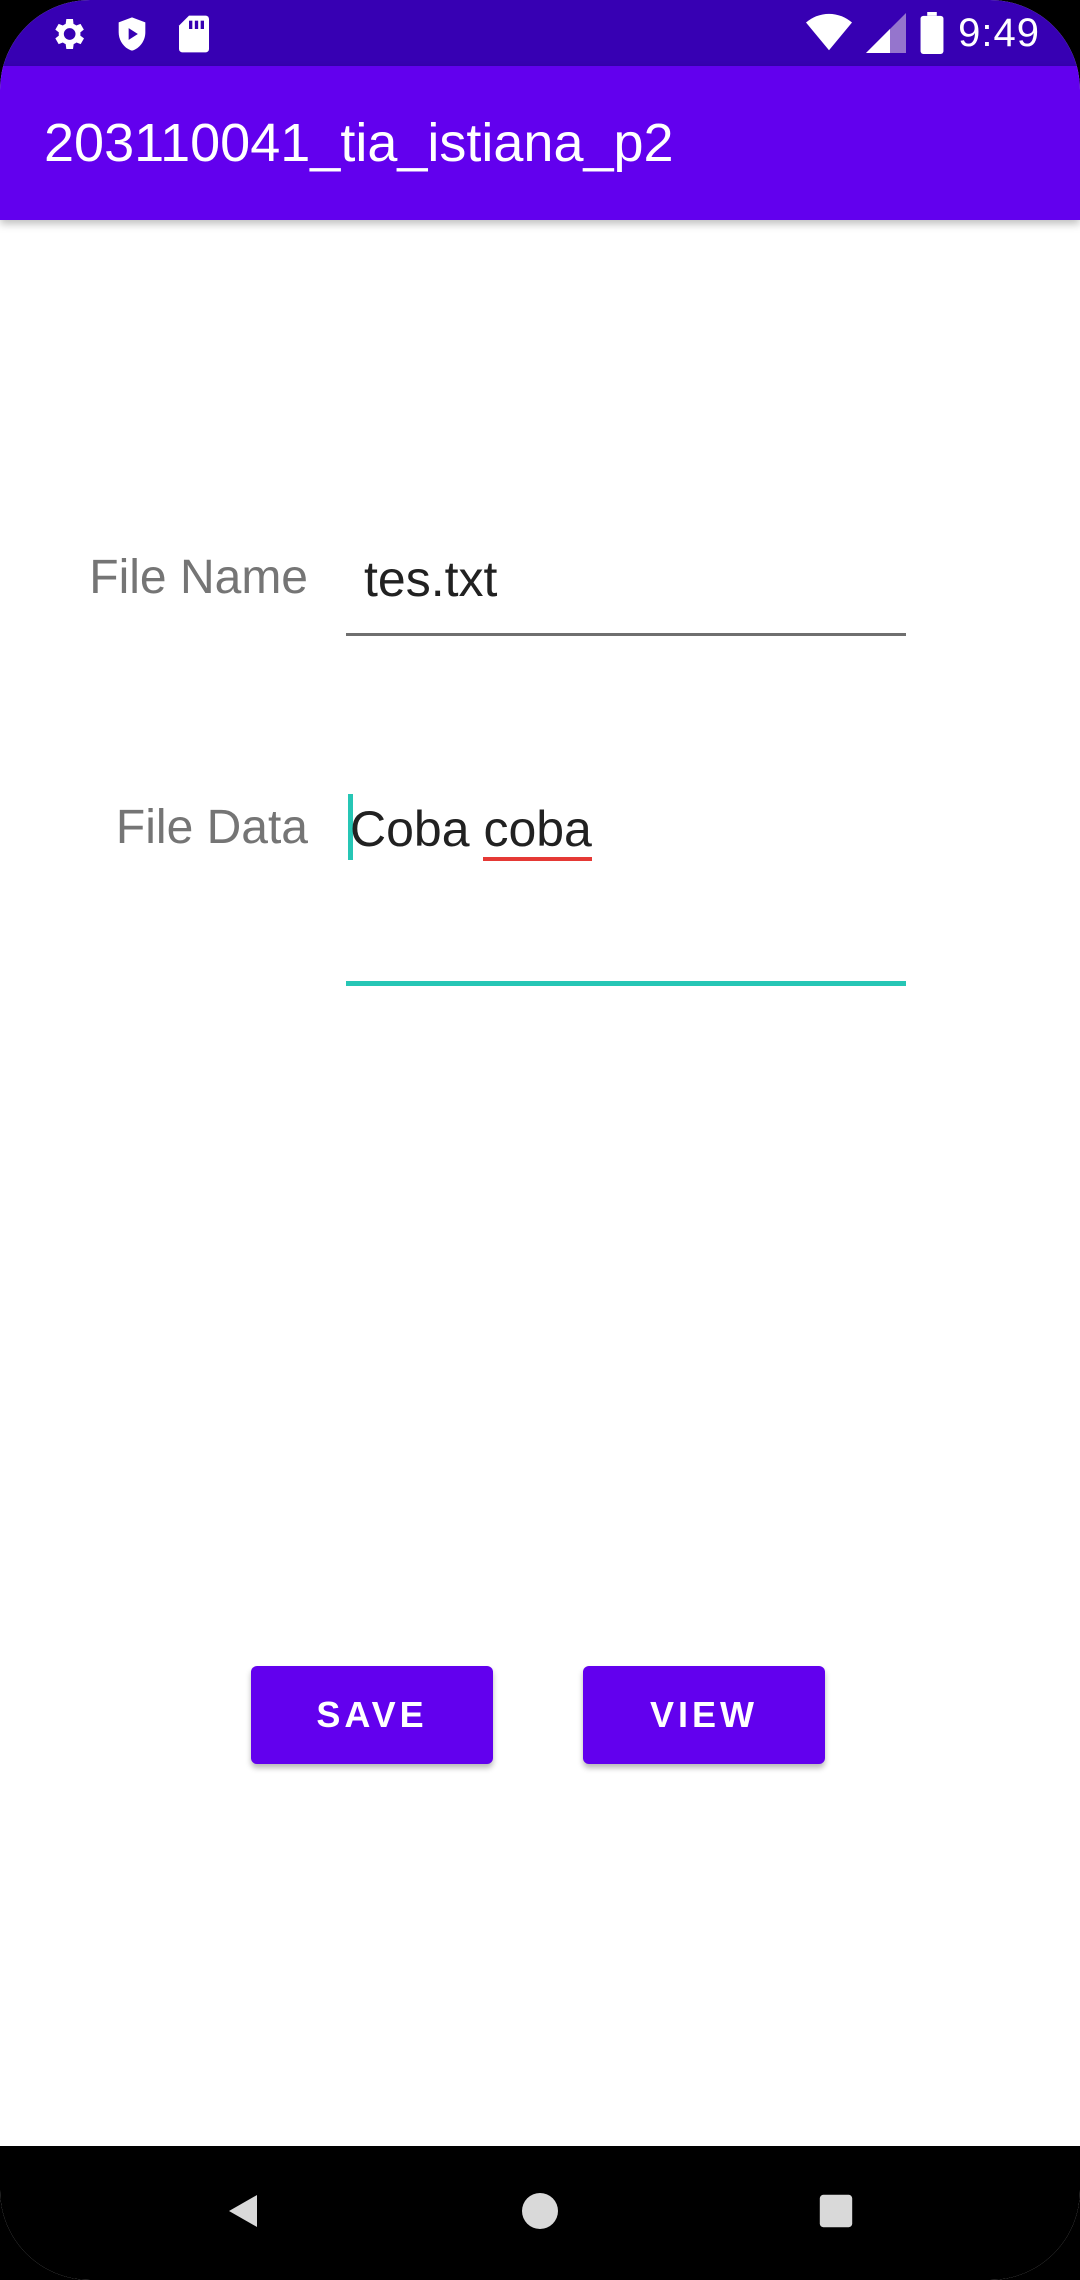 The width and height of the screenshot is (1080, 2280). What do you see at coordinates (359, 143) in the screenshot?
I see `app-title: 203110041_tia_istiana_p2` at bounding box center [359, 143].